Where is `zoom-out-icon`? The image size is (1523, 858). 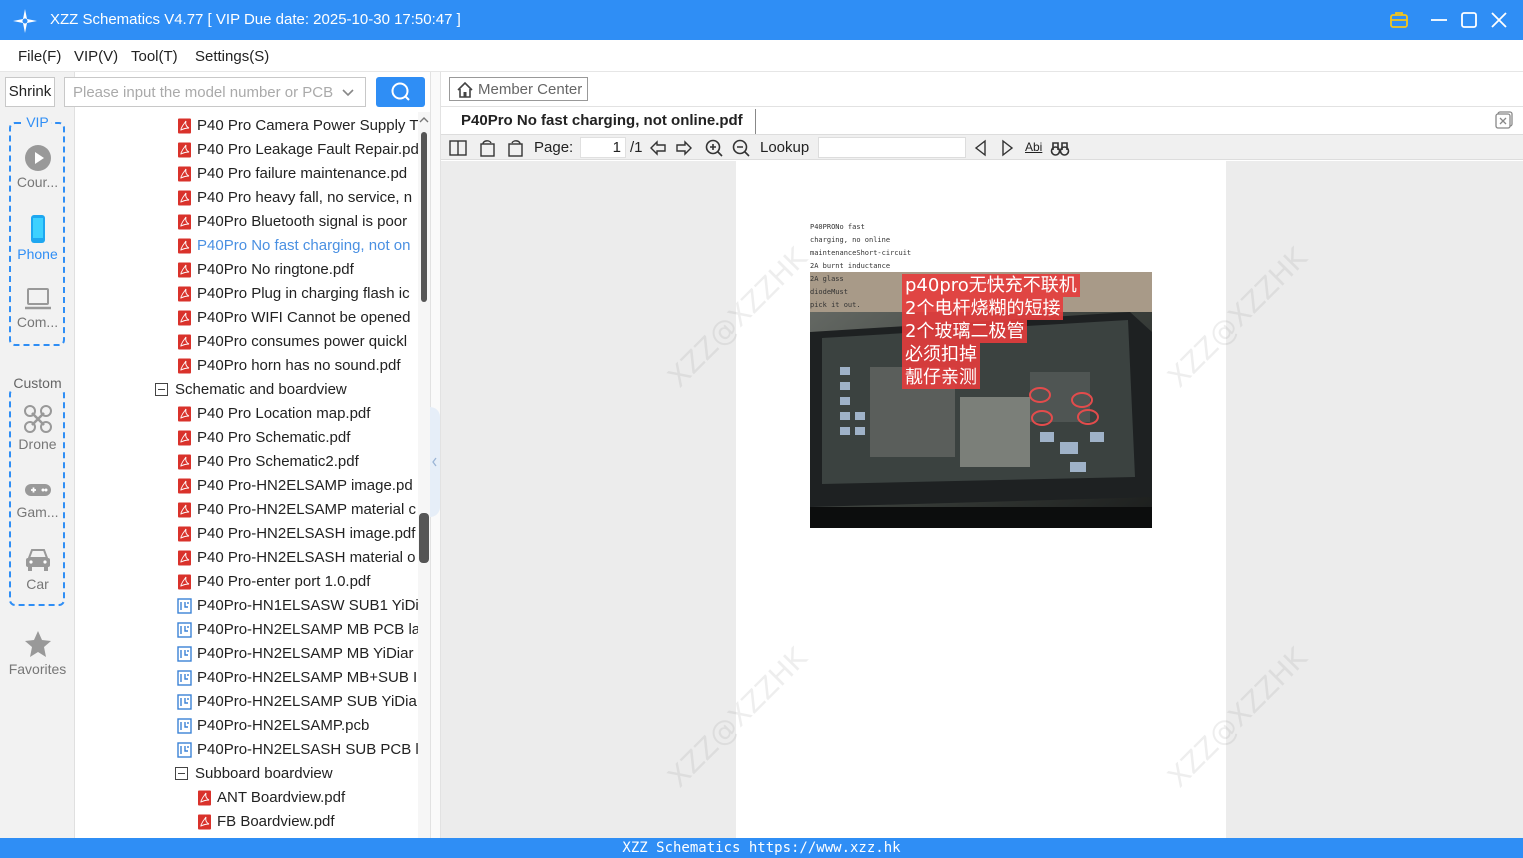
zoom-out-icon is located at coordinates (741, 148).